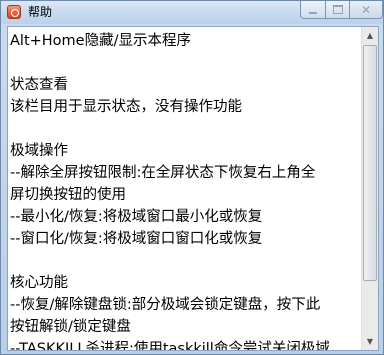 This screenshot has width=384, height=355. Describe the element at coordinates (40, 12) in the screenshot. I see `window-title: 帮助` at that location.